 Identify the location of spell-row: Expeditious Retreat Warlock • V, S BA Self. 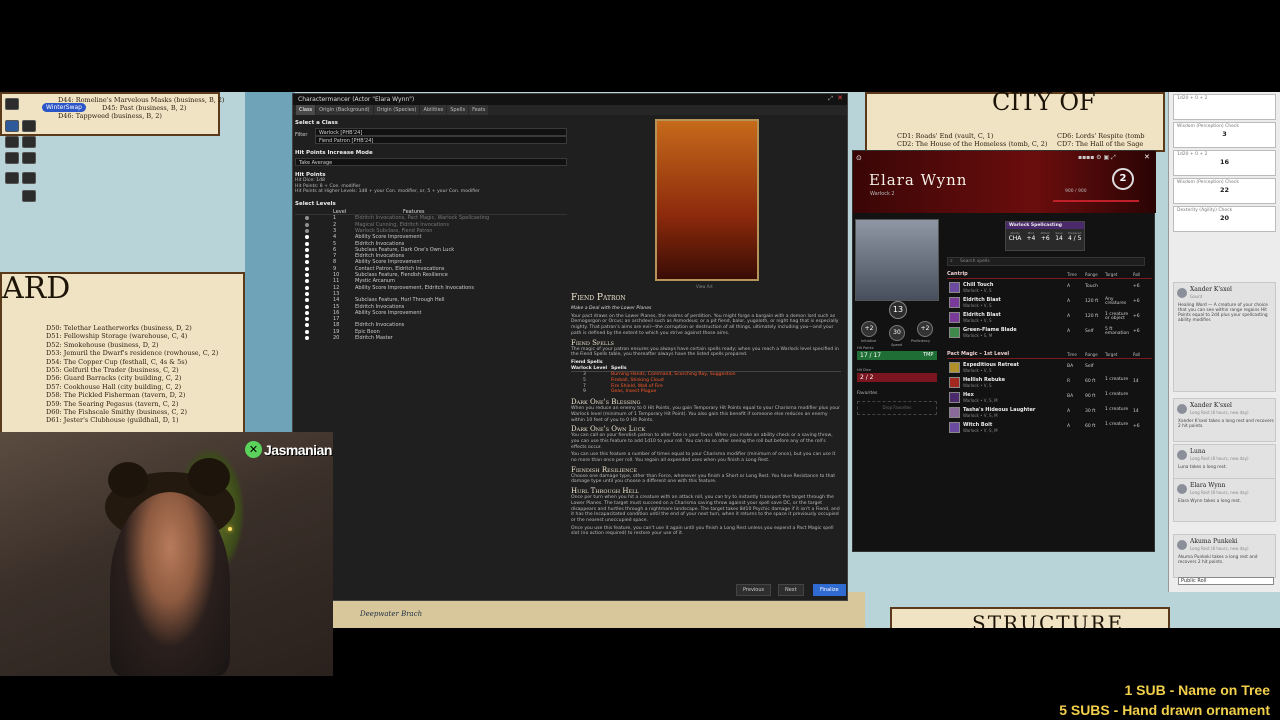
(1049, 368).